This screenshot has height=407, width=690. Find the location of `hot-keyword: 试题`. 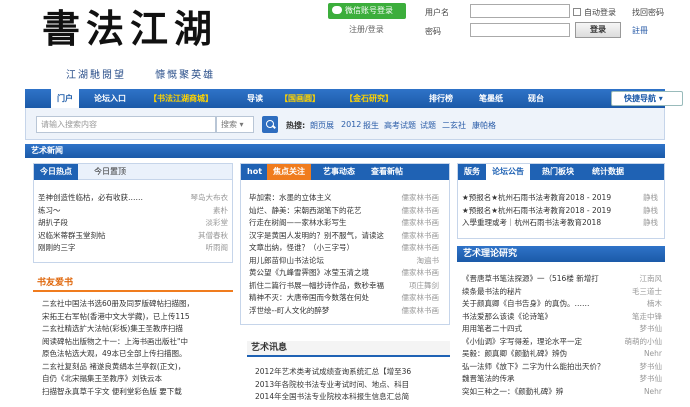

hot-keyword: 试题 is located at coordinates (428, 125).